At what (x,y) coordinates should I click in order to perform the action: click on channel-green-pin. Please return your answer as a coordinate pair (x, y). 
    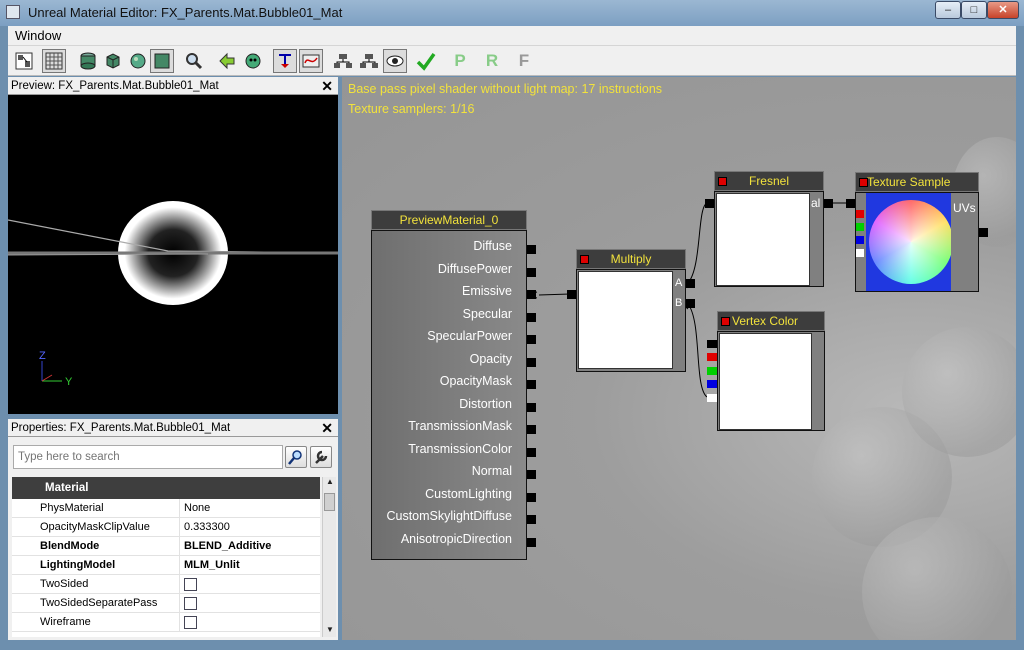
    Looking at the image, I should click on (860, 227).